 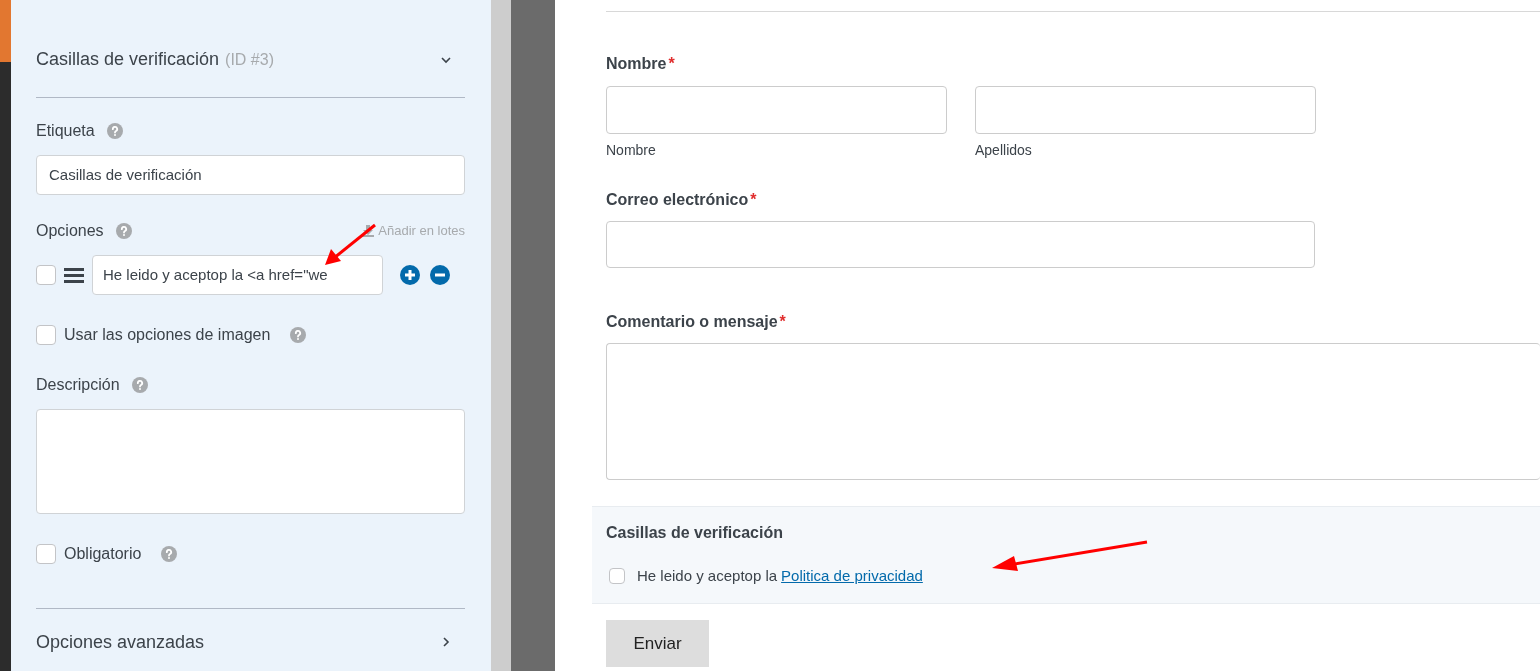 I want to click on download-icon, so click(x=368, y=231).